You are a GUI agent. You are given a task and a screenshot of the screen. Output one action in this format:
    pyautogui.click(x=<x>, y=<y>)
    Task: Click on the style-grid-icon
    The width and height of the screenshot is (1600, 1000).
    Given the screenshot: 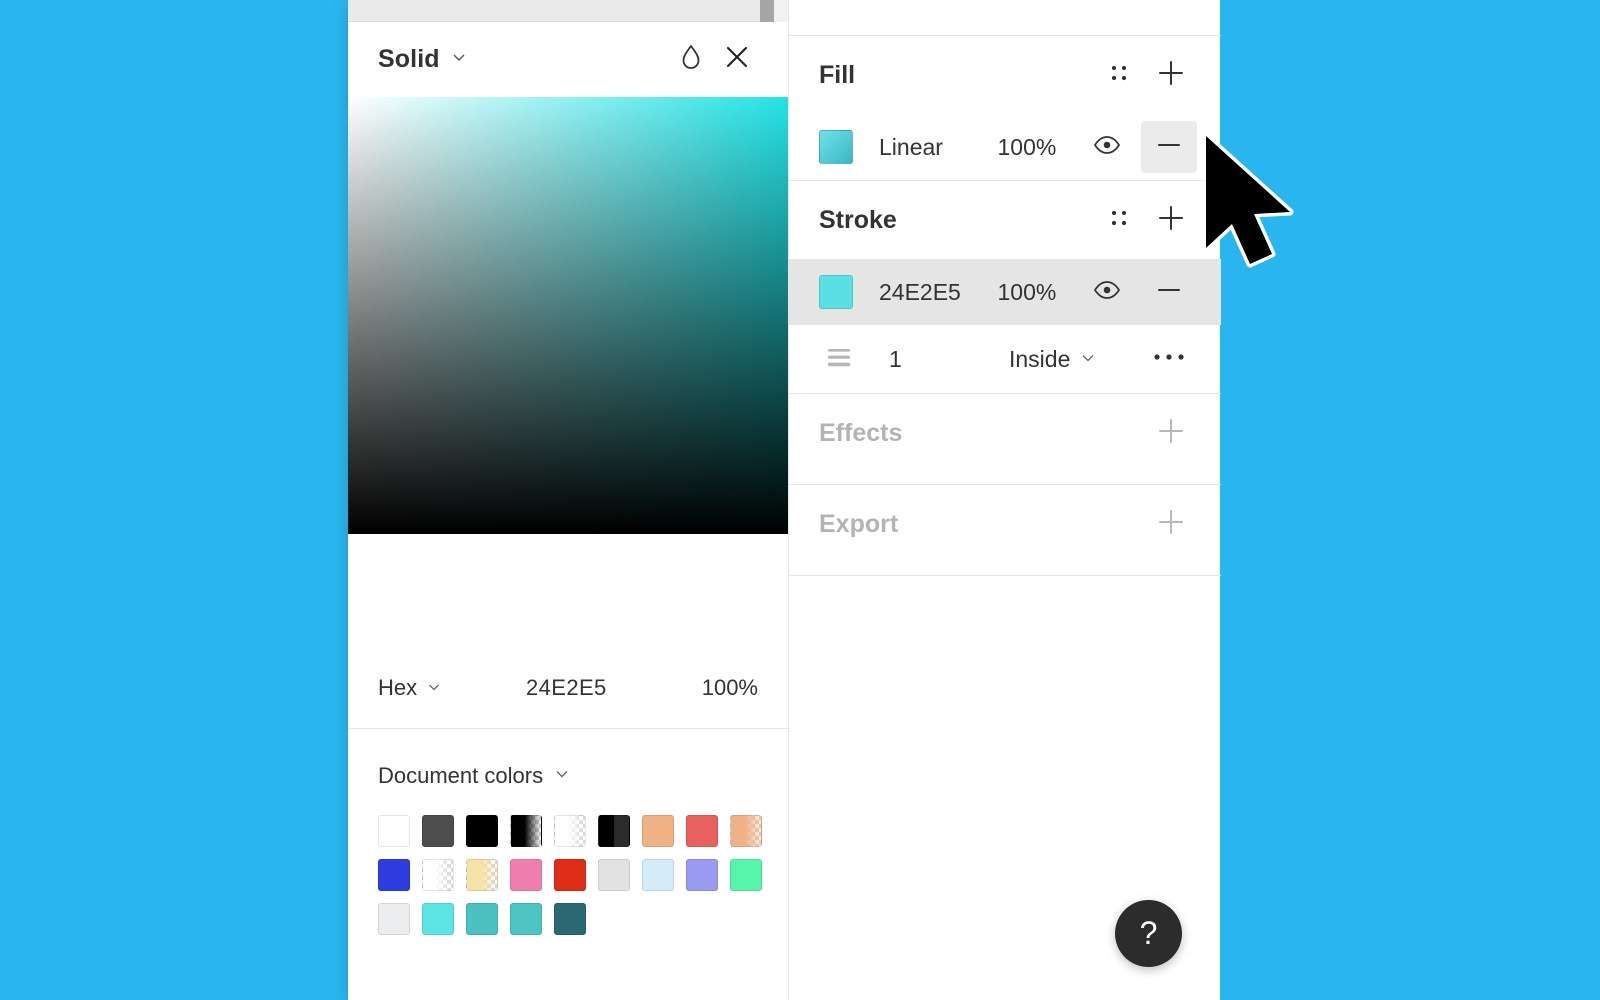 What is the action you would take?
    pyautogui.click(x=1119, y=220)
    